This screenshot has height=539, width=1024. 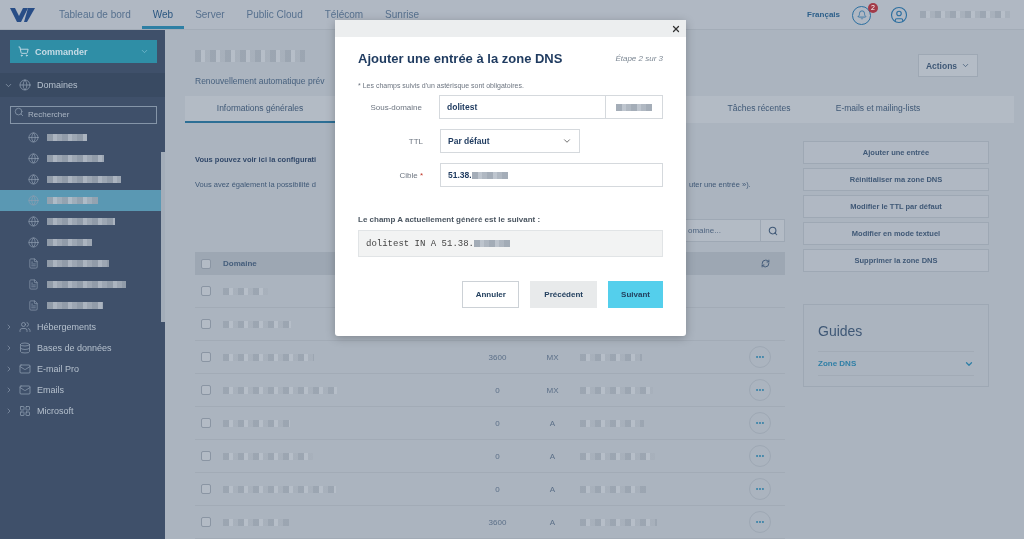 I want to click on sidebar-category: E-mail Pro, so click(x=58, y=368).